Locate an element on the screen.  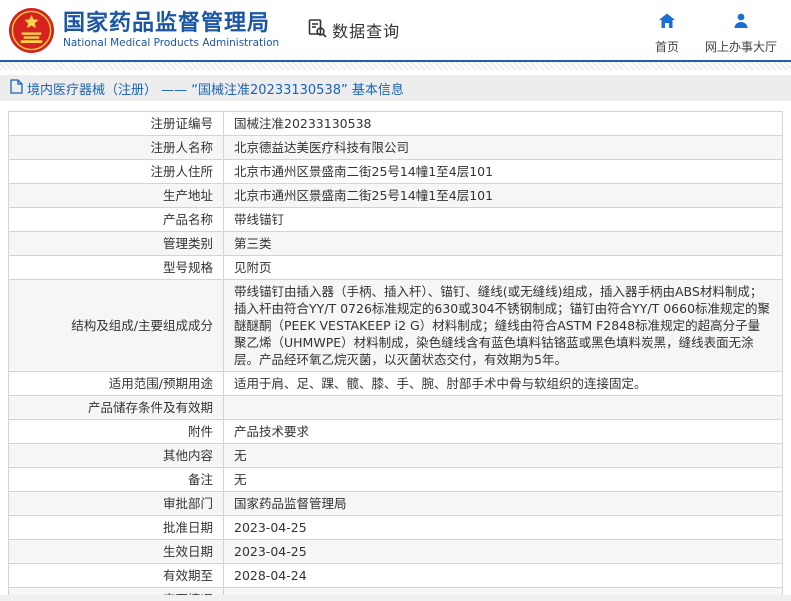
row-value: 第三类 is located at coordinates (503, 243).